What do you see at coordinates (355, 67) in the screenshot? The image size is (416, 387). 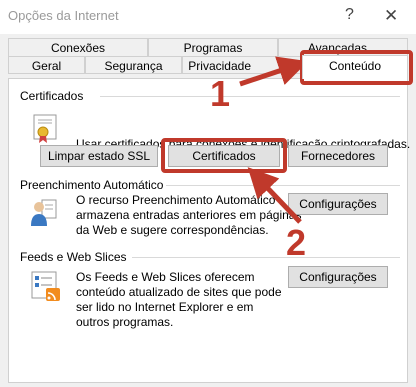 I see `tab-conteudo: Conteúdo` at bounding box center [355, 67].